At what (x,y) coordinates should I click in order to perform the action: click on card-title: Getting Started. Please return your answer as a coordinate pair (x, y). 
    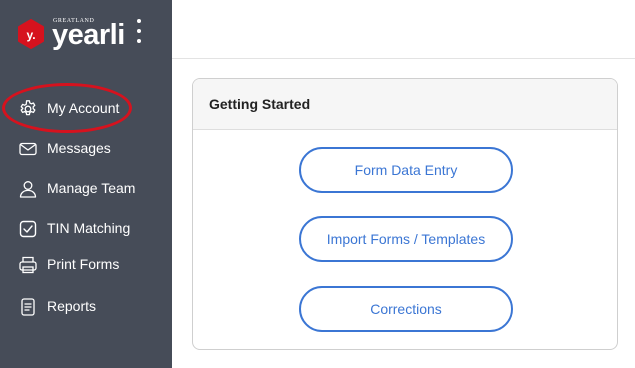
    Looking at the image, I should click on (260, 104).